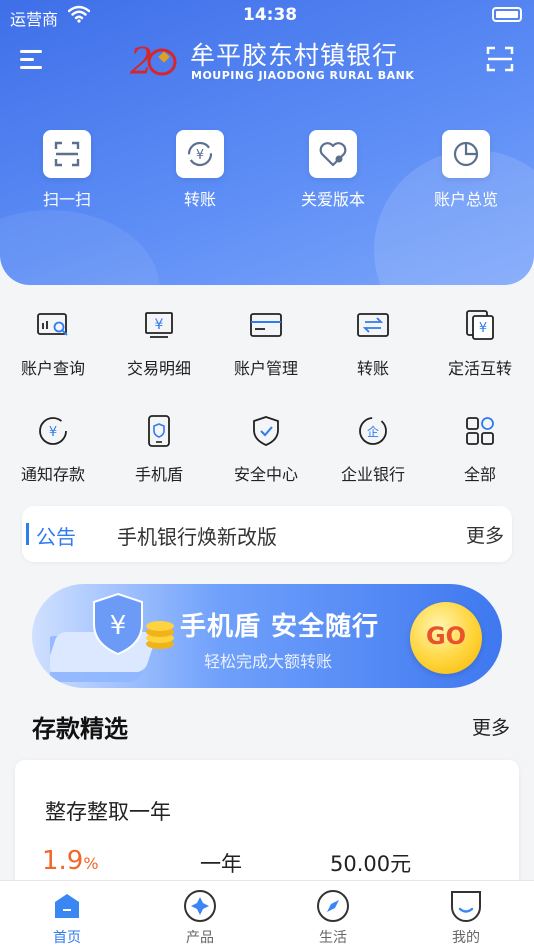  Describe the element at coordinates (466, 906) in the screenshot. I see `profile-icon` at that location.